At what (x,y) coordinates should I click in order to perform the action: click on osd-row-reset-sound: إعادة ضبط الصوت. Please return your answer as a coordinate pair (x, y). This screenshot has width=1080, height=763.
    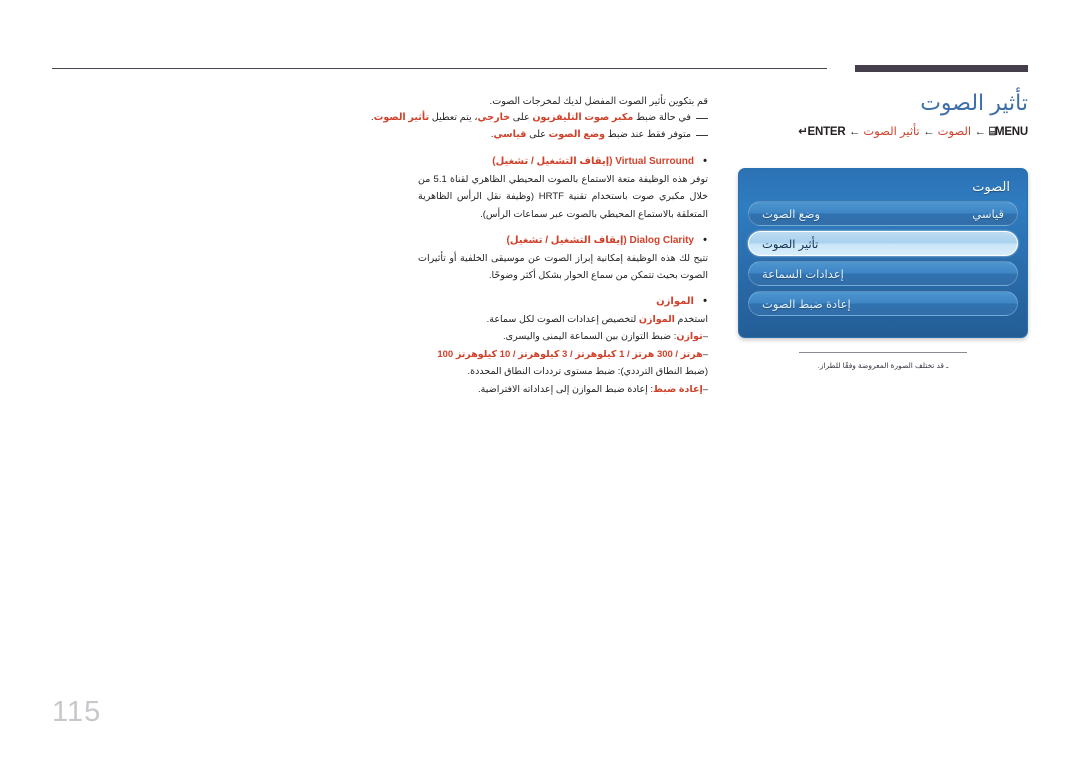
    Looking at the image, I should click on (883, 303).